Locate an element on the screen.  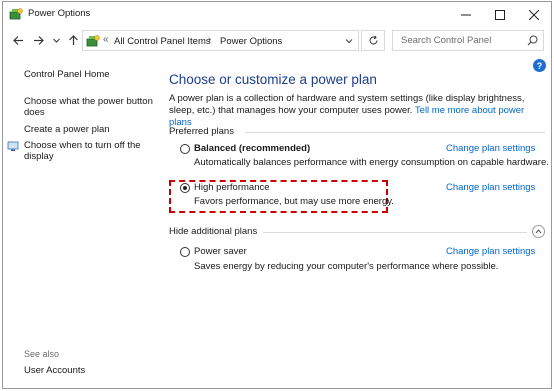
breadcrumb-all-control-panel-items: All Control Panel Items is located at coordinates (162, 41).